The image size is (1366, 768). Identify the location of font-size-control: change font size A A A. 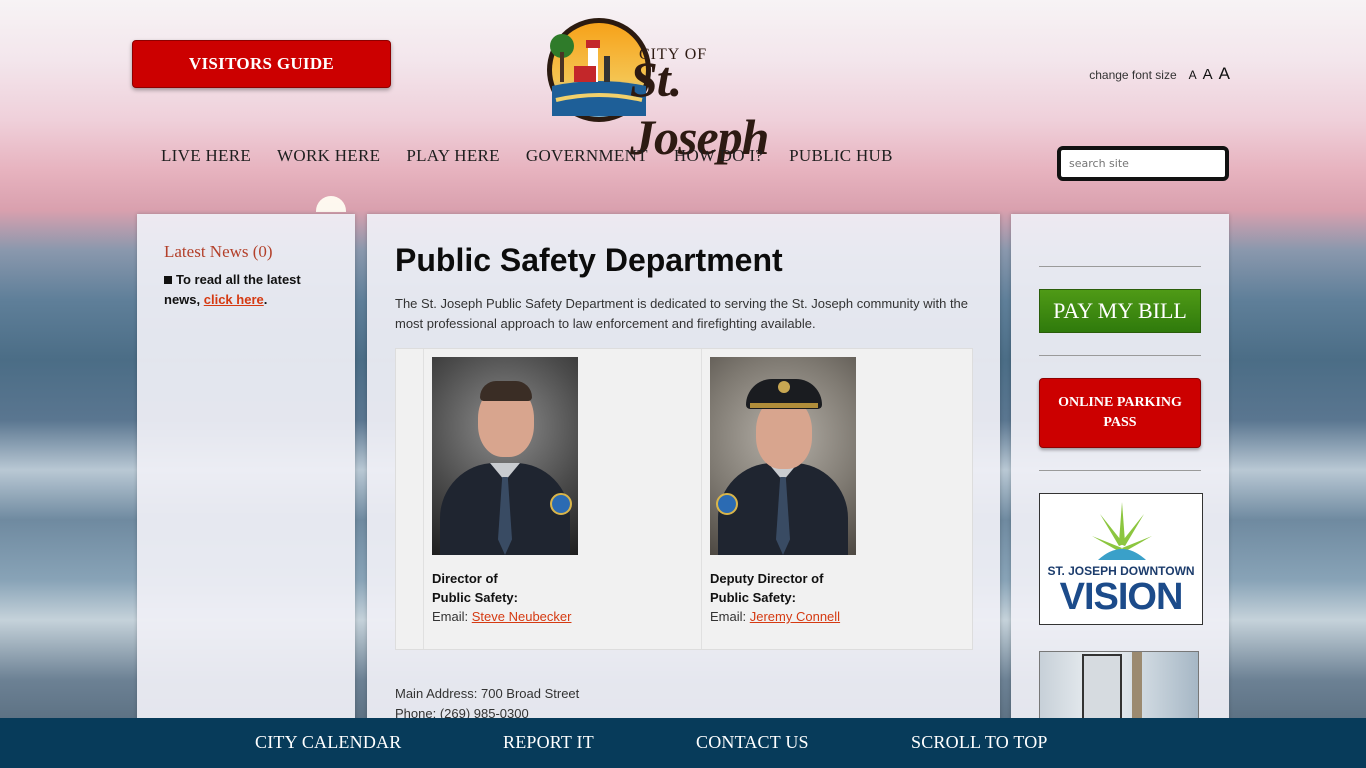
(1159, 74).